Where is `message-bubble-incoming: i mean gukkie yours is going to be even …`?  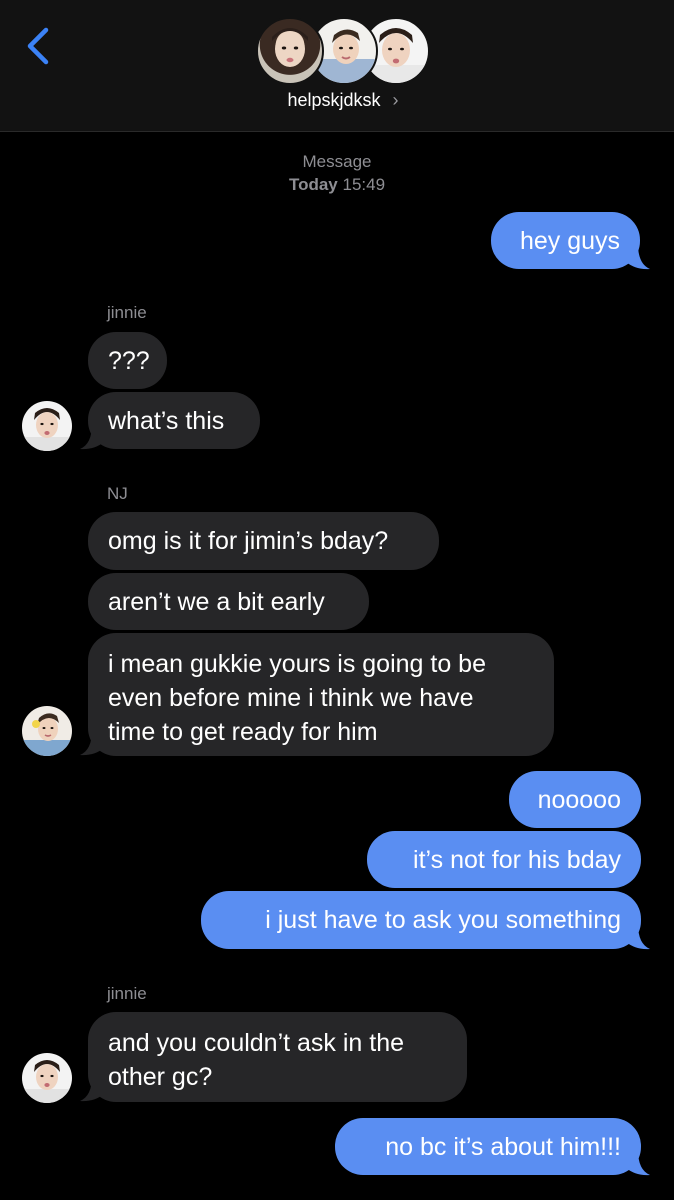
message-bubble-incoming: i mean gukkie yours is going to be even … is located at coordinates (321, 694).